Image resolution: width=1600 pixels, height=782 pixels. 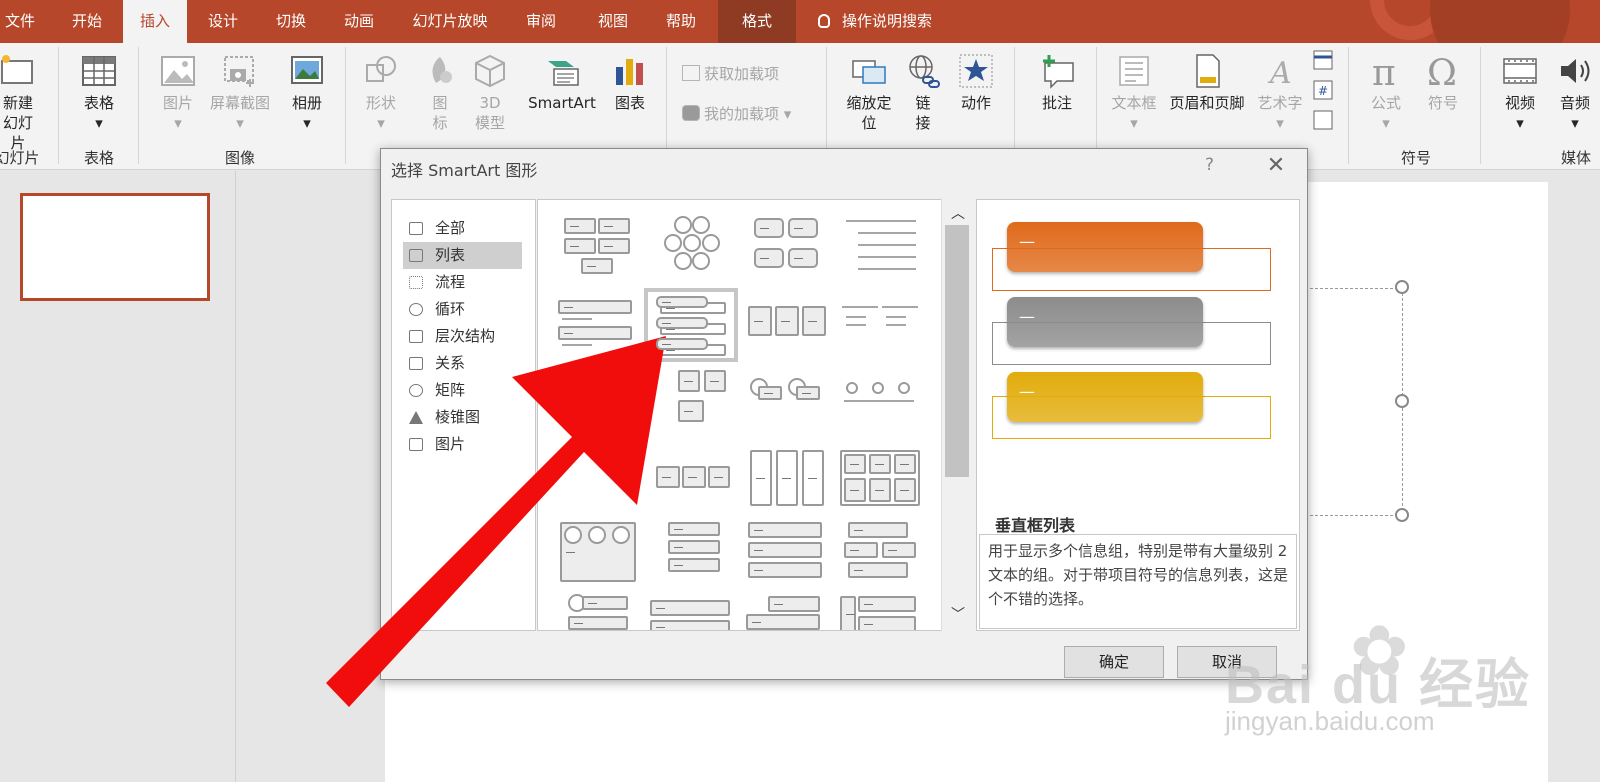 I want to click on watermark-url: jingyan.baidu.com, so click(x=1330, y=721).